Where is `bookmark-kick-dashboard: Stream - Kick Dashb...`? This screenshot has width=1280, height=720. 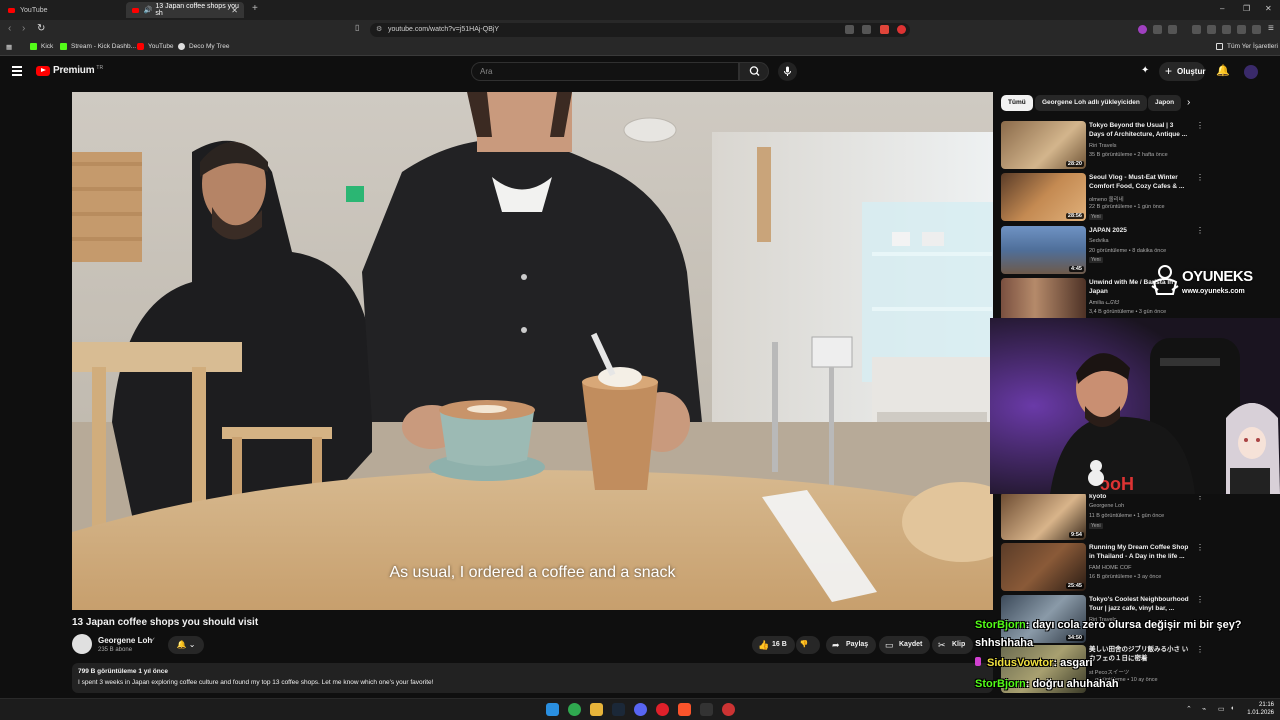 bookmark-kick-dashboard: Stream - Kick Dashb... is located at coordinates (98, 46).